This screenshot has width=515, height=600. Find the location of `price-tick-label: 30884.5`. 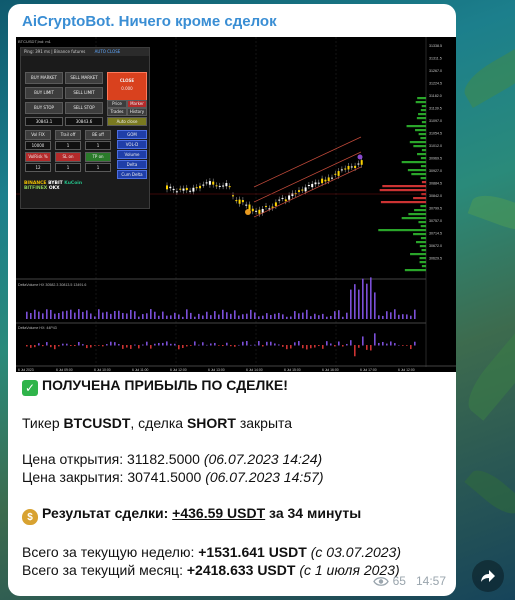

price-tick-label: 30884.5 is located at coordinates (435, 184).